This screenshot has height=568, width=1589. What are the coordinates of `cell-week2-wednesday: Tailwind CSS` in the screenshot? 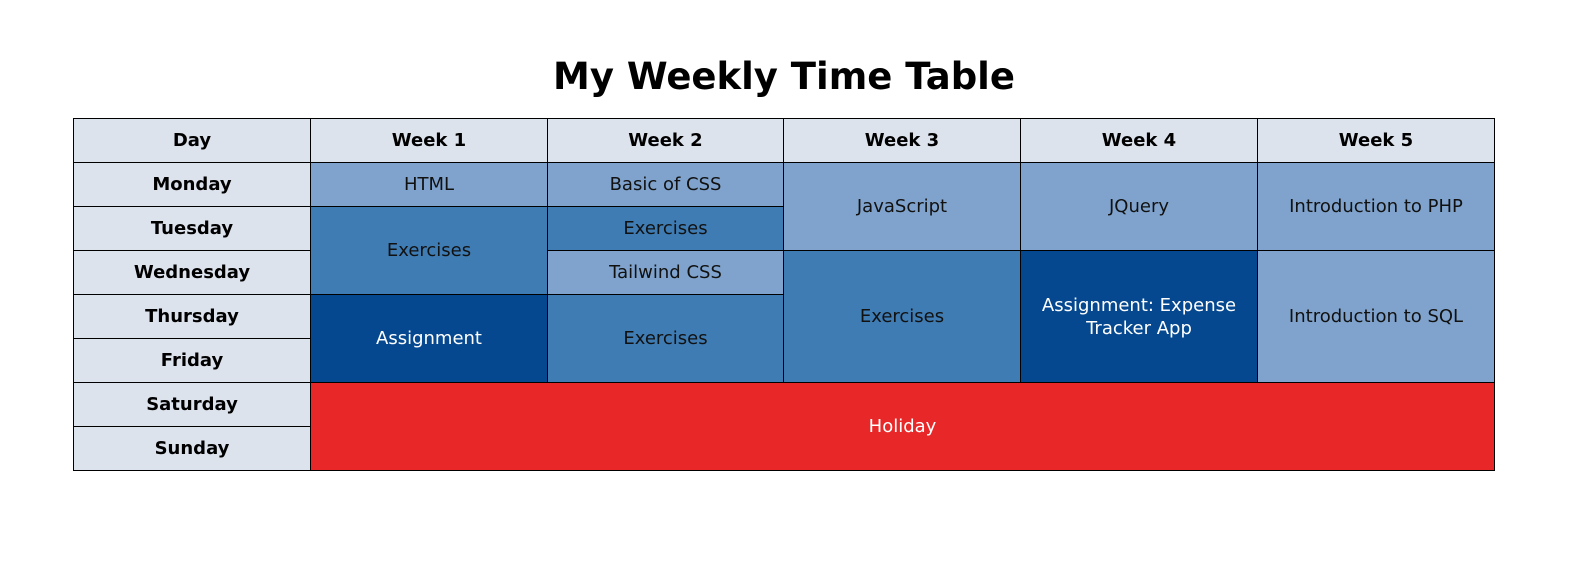 It's located at (665, 272).